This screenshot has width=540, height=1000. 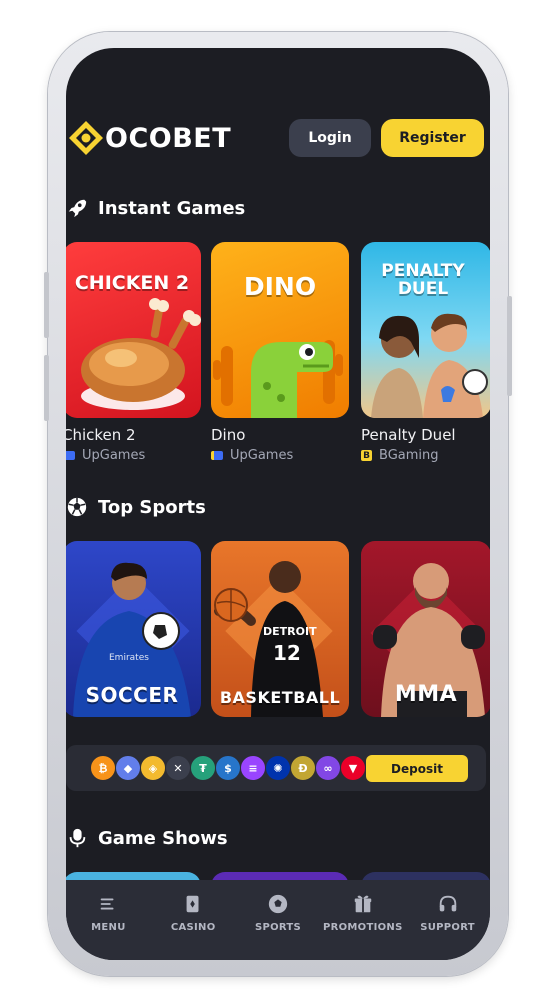 What do you see at coordinates (353, 768) in the screenshot?
I see `tron-icon: ▼` at bounding box center [353, 768].